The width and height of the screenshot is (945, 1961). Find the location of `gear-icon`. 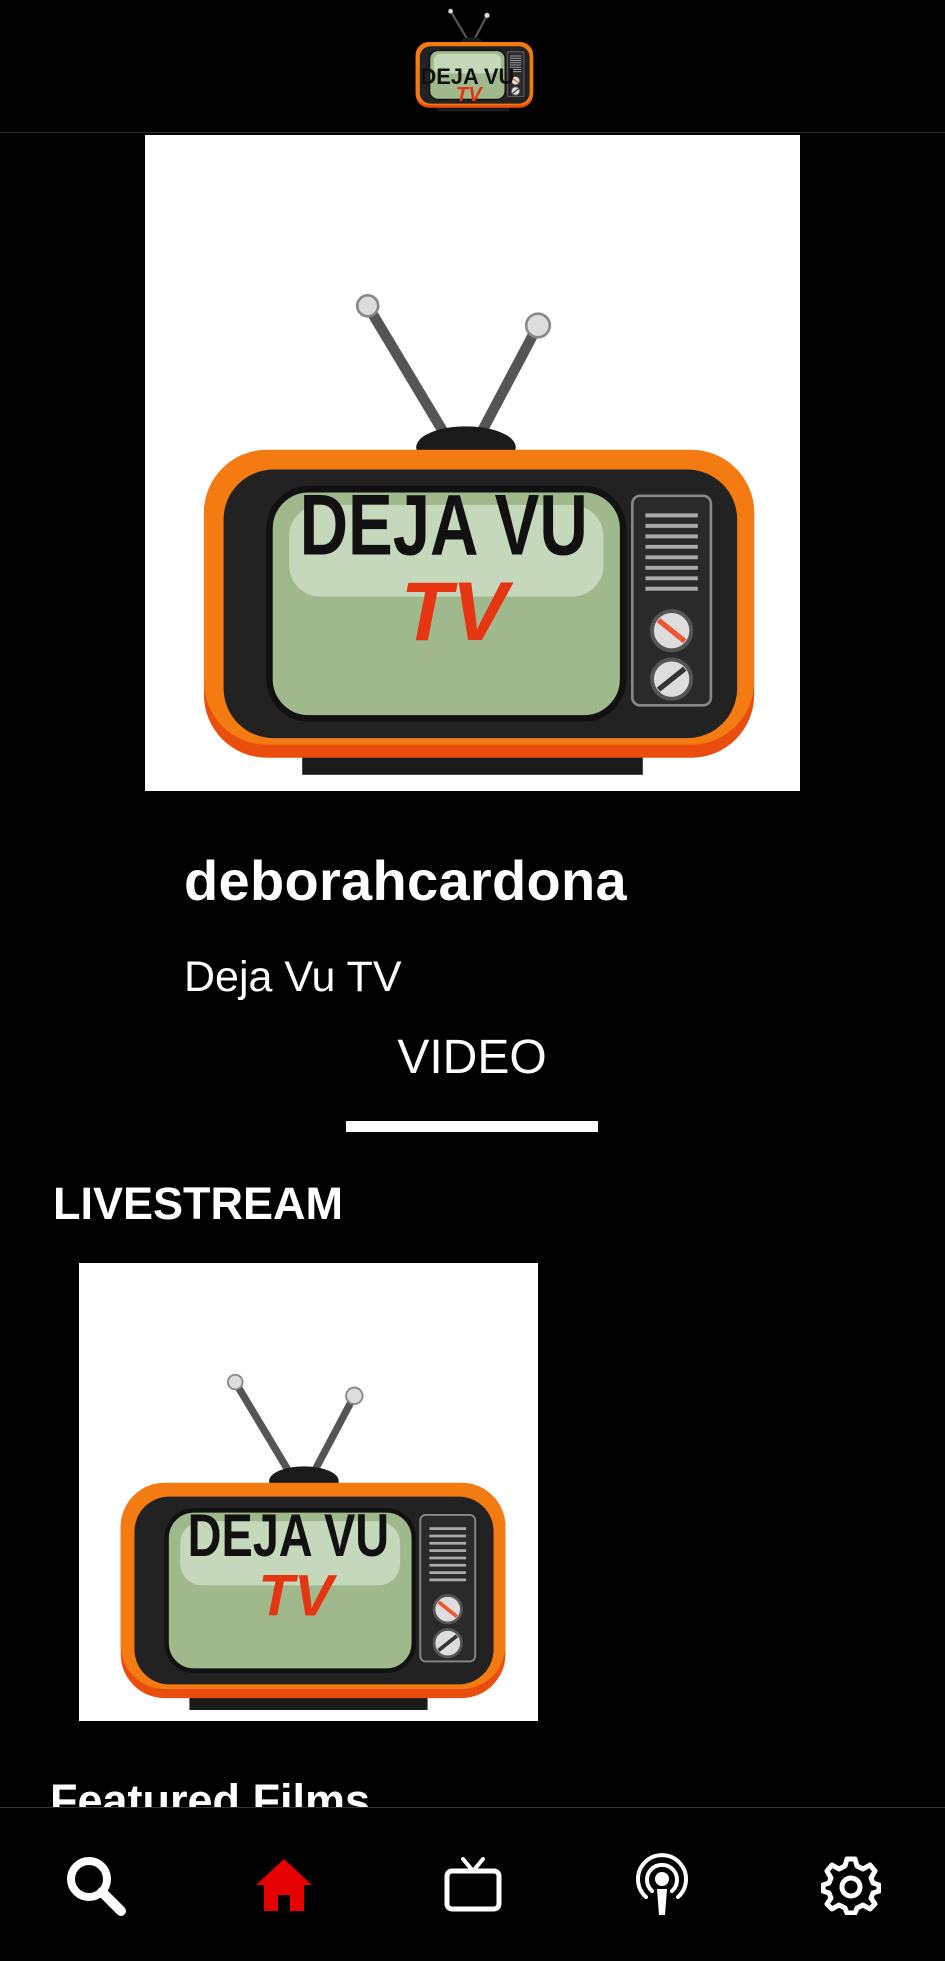

gear-icon is located at coordinates (850, 1885).